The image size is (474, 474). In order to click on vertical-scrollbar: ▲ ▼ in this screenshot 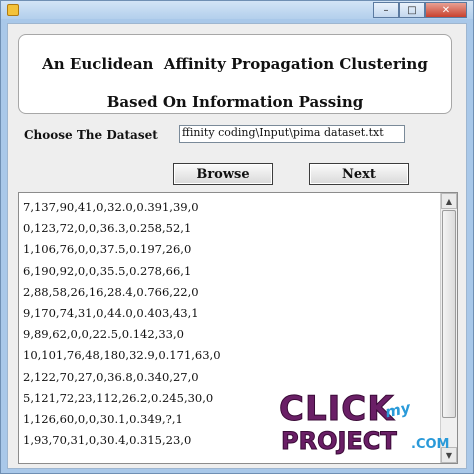, I will do `click(448, 328)`.